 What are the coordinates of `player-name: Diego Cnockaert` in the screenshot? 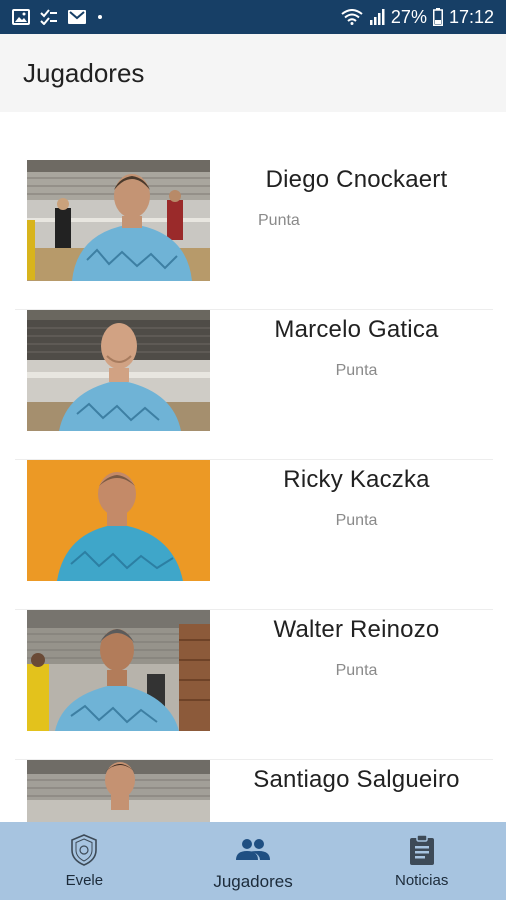 It's located at (356, 179).